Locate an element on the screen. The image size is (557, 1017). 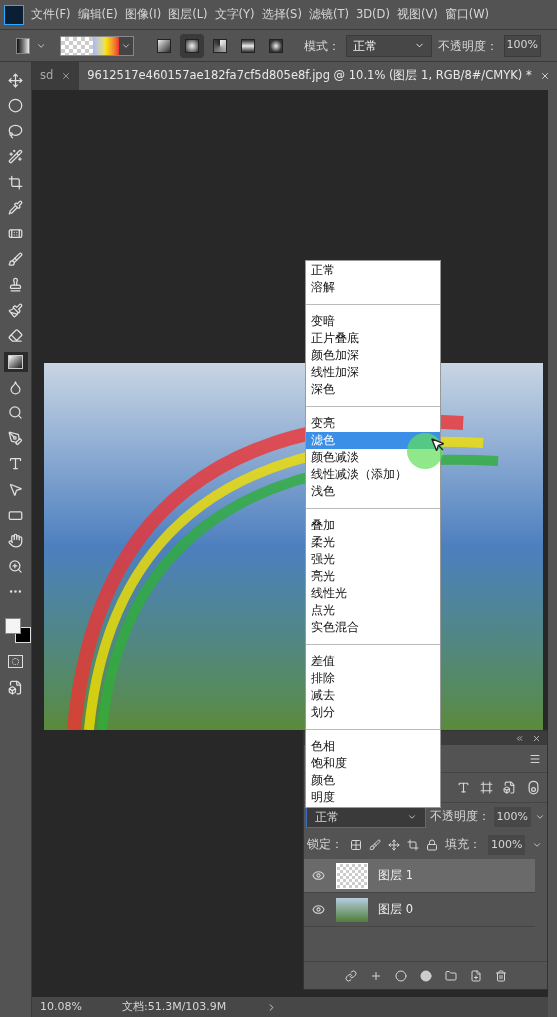
fill-field: 100% is located at coordinates (507, 845).